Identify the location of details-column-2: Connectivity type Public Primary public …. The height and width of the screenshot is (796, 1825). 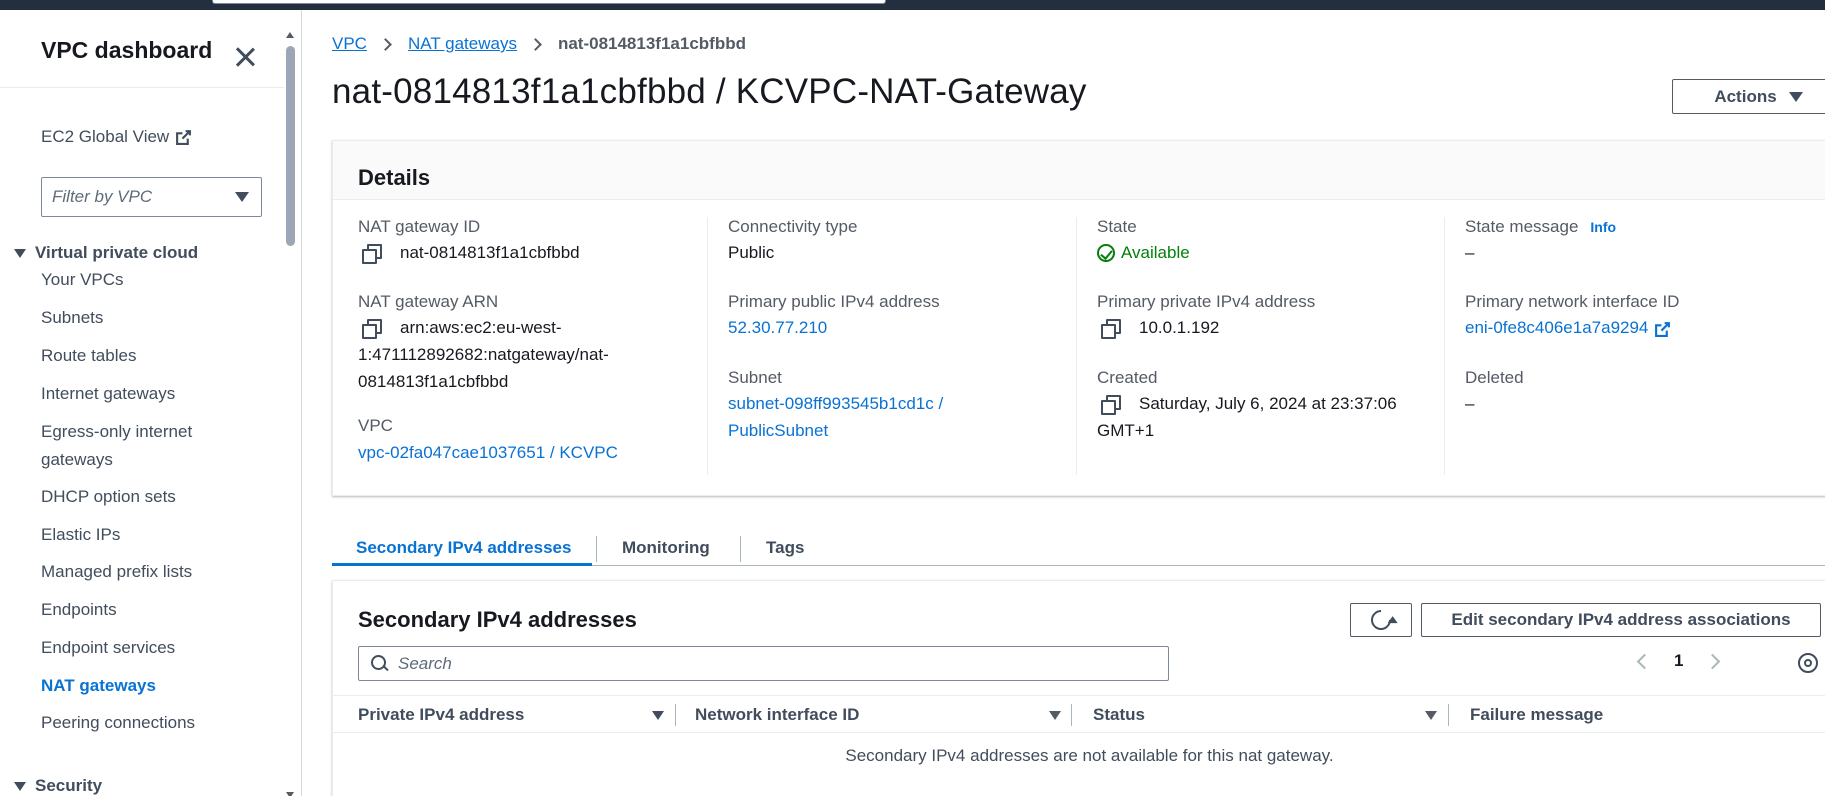
(877, 346).